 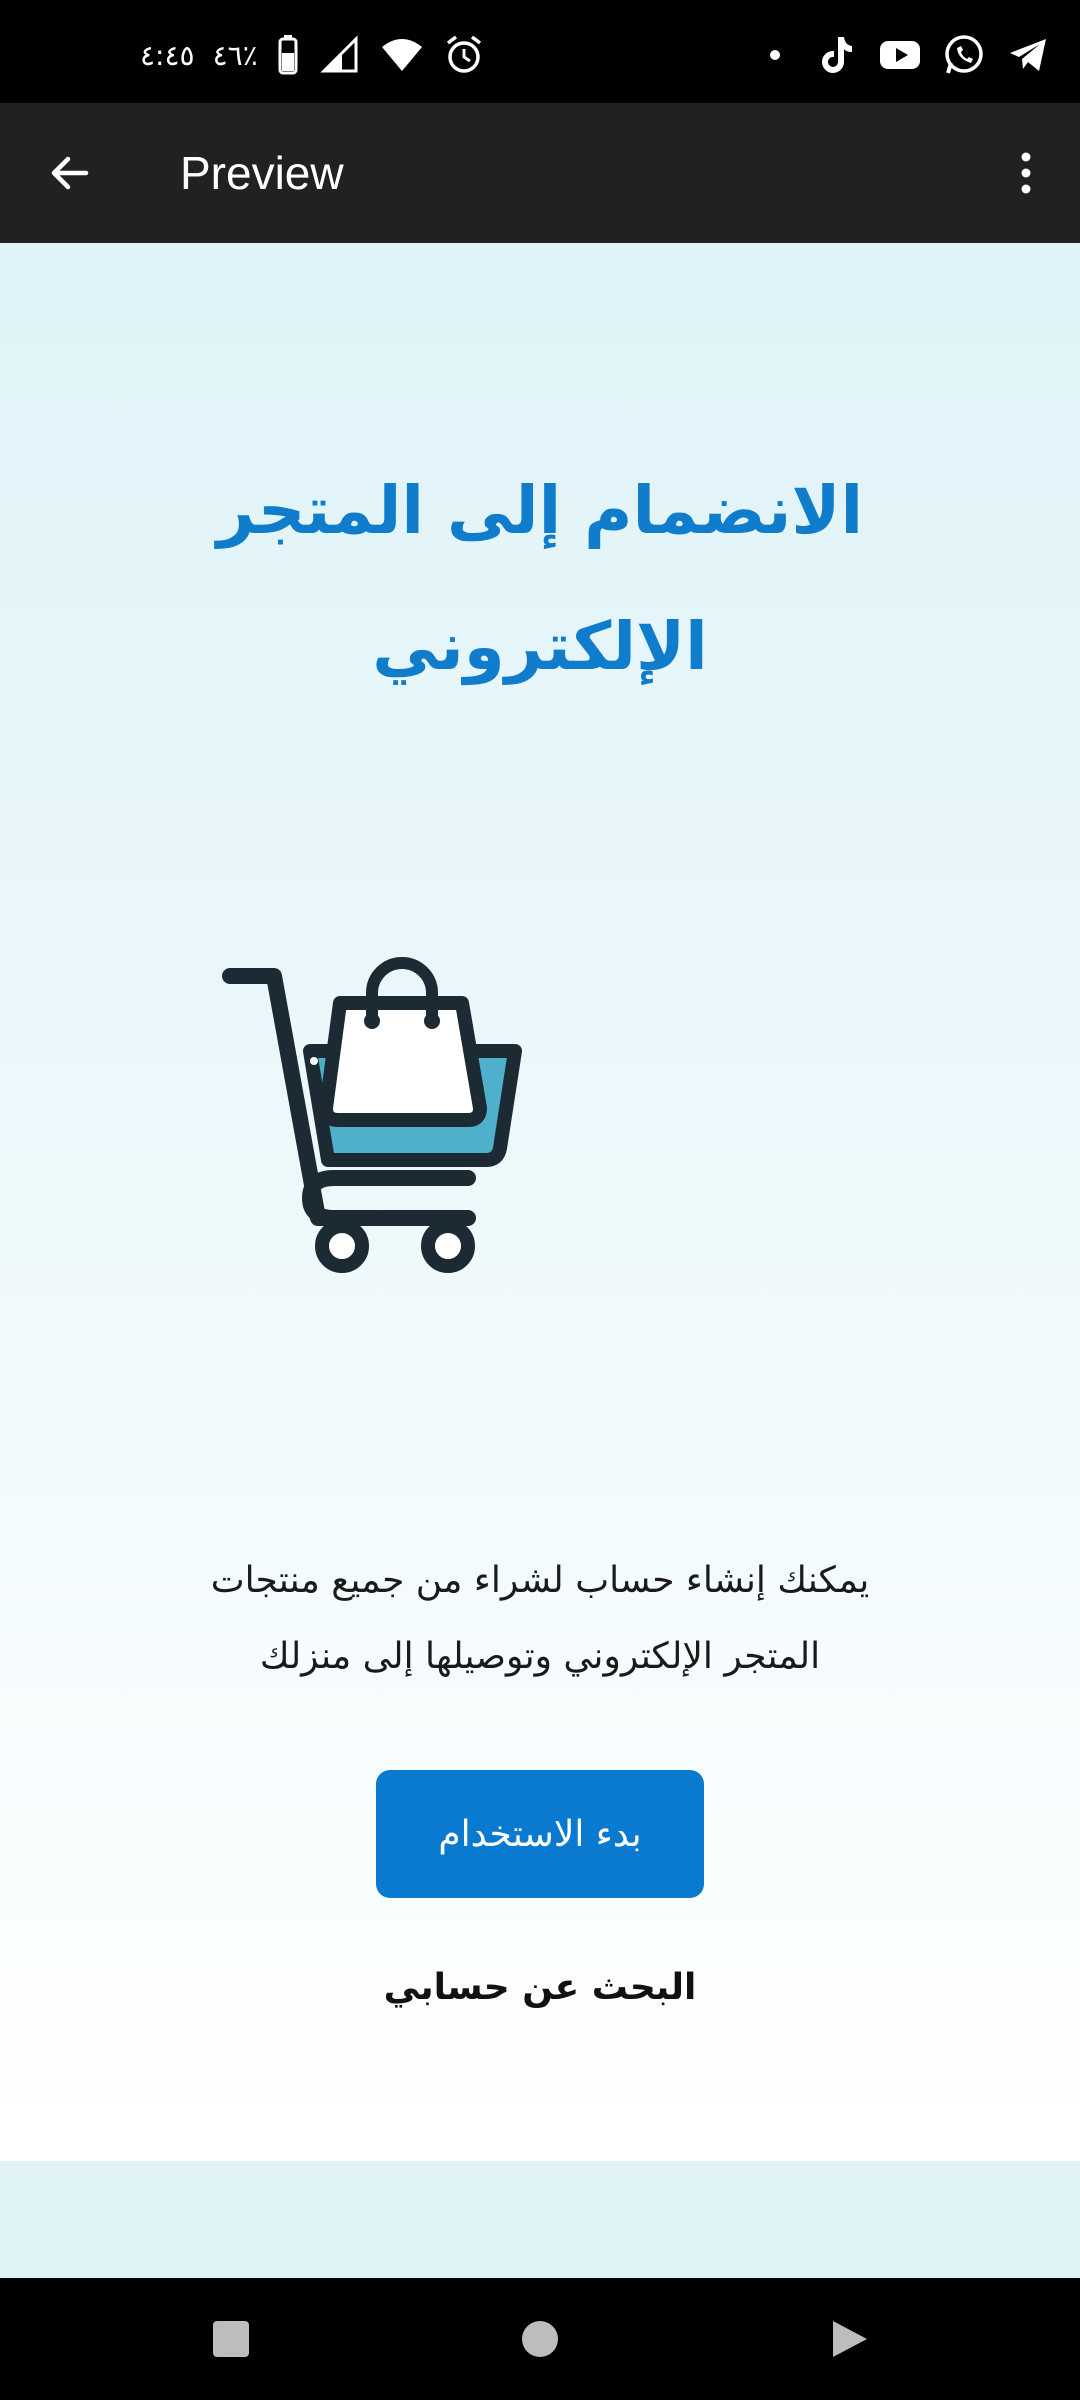 I want to click on status-left: ٤:٤٥ ٤٦٪, so click(x=313, y=55).